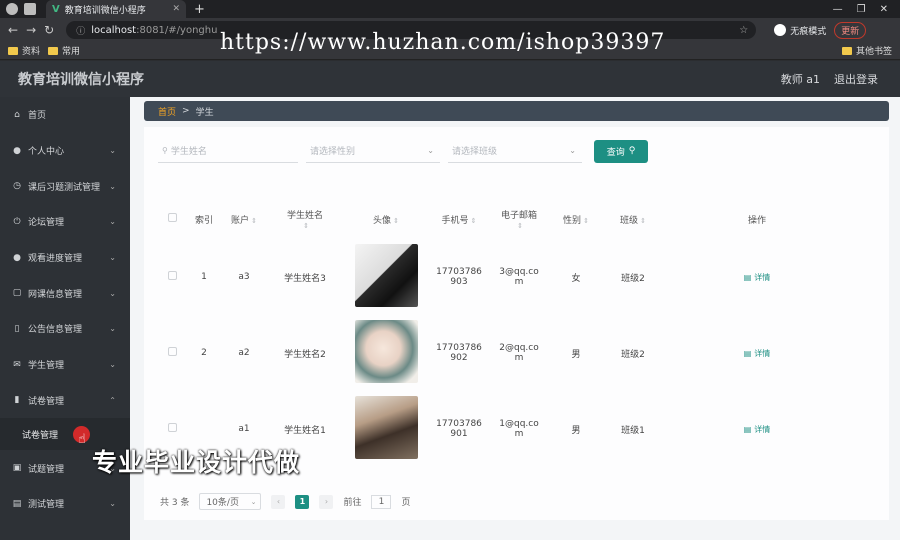 The image size is (900, 540). What do you see at coordinates (167, 111) in the screenshot?
I see `breadcrumb-home: 首页` at bounding box center [167, 111].